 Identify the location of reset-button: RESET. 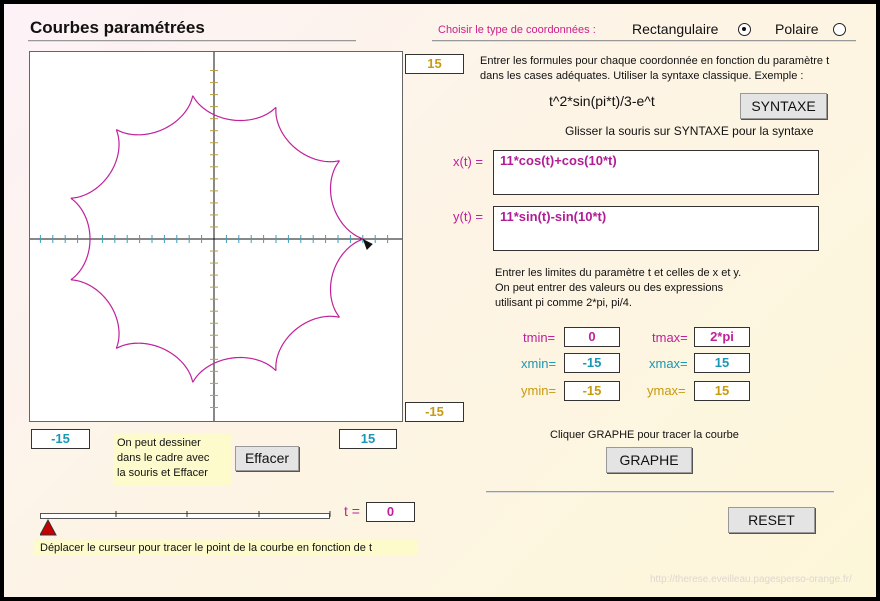
(771, 520).